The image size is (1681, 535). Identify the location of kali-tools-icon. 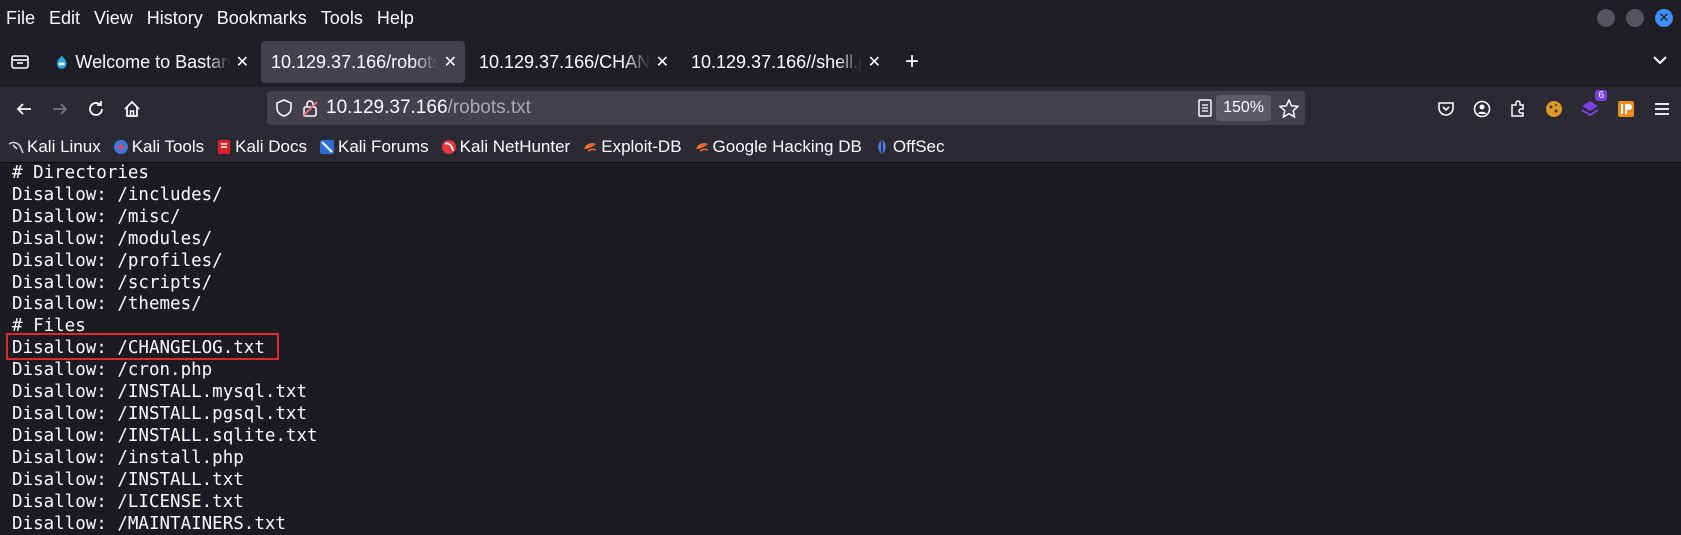
(120, 146).